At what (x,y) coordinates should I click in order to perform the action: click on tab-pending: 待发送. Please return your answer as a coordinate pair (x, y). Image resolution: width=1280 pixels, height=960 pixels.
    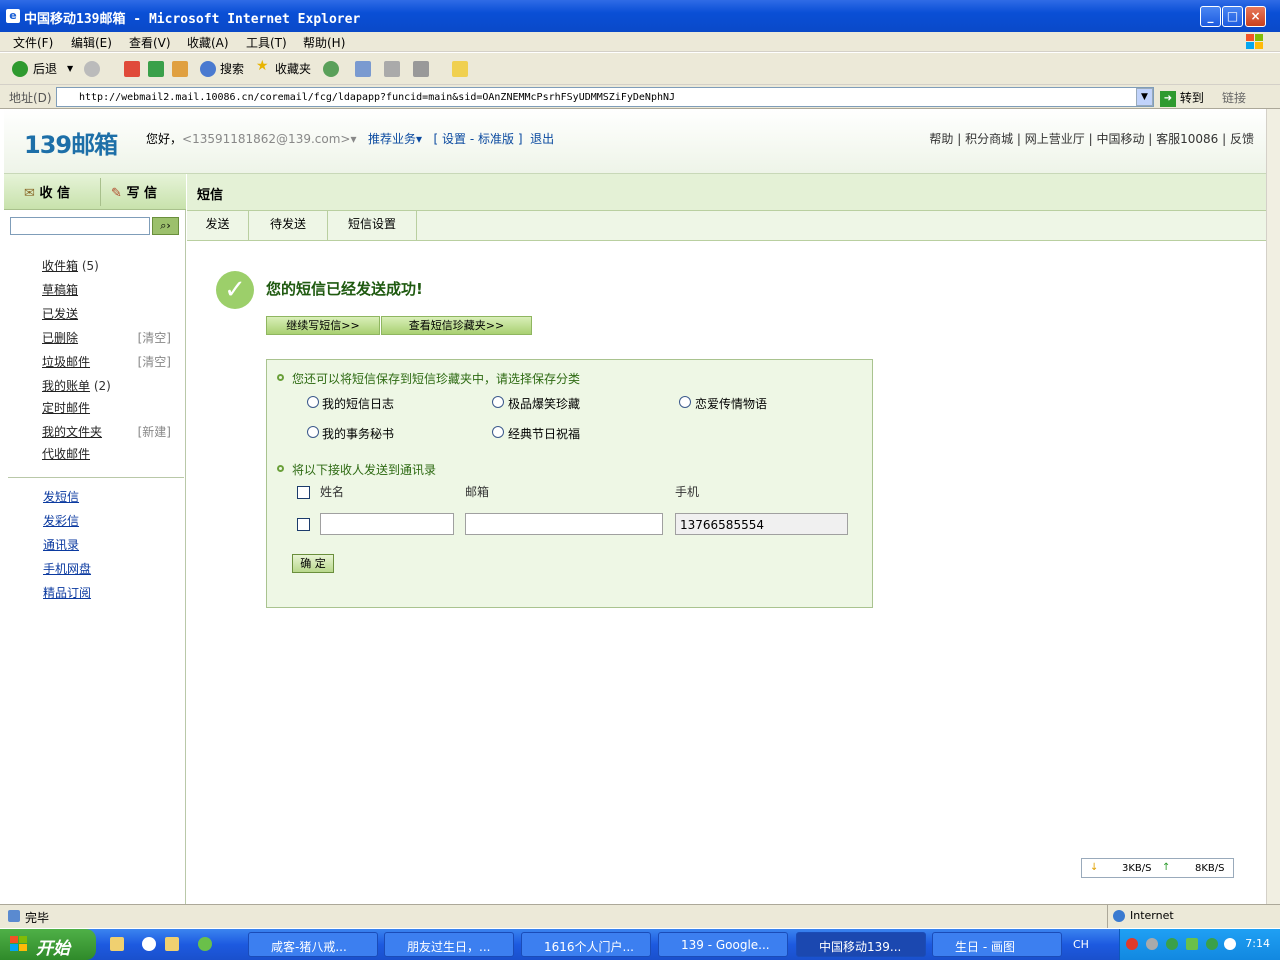
    Looking at the image, I should click on (288, 225).